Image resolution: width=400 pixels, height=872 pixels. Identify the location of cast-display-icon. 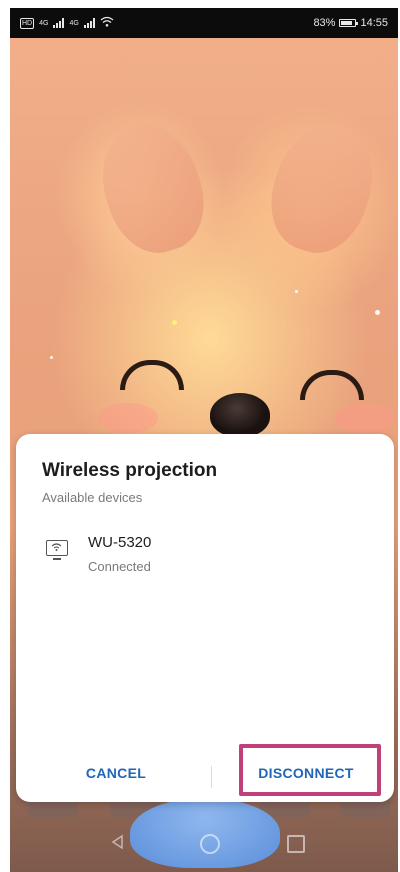
(57, 550).